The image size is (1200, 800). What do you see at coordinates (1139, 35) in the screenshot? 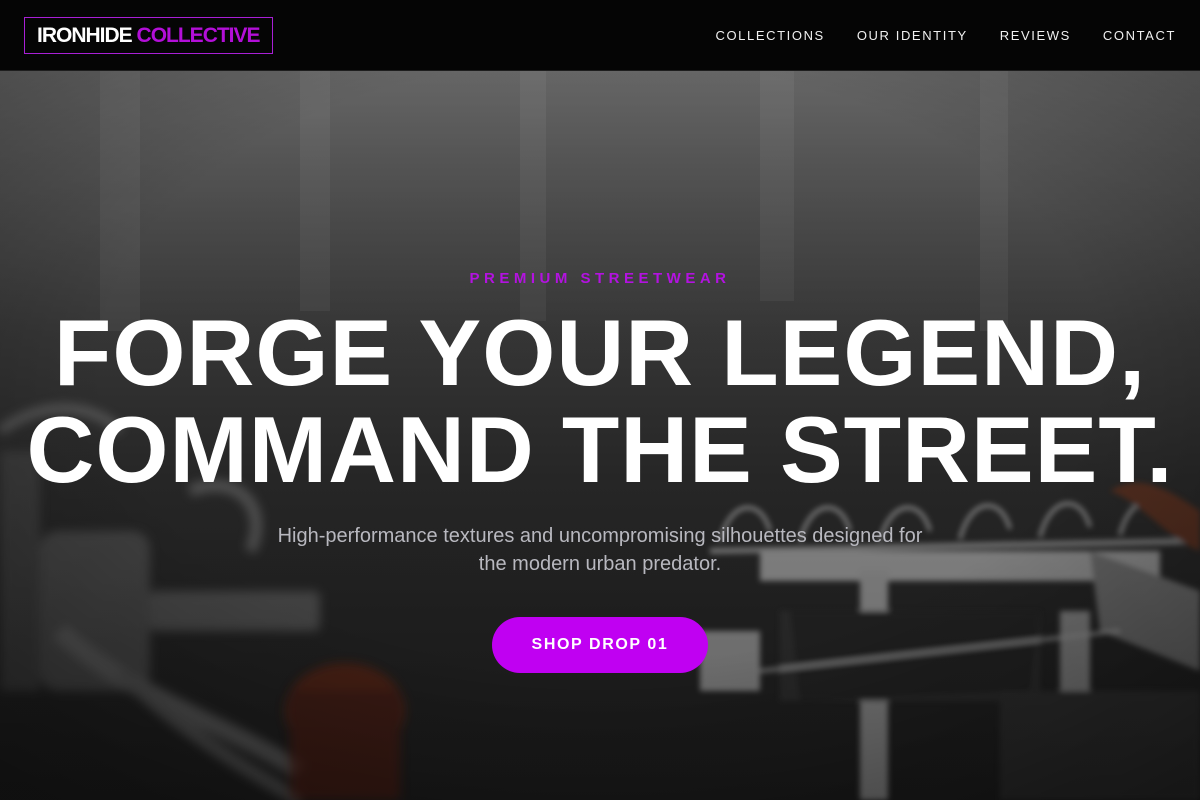
I see `nav-link-contact: CONTACT` at bounding box center [1139, 35].